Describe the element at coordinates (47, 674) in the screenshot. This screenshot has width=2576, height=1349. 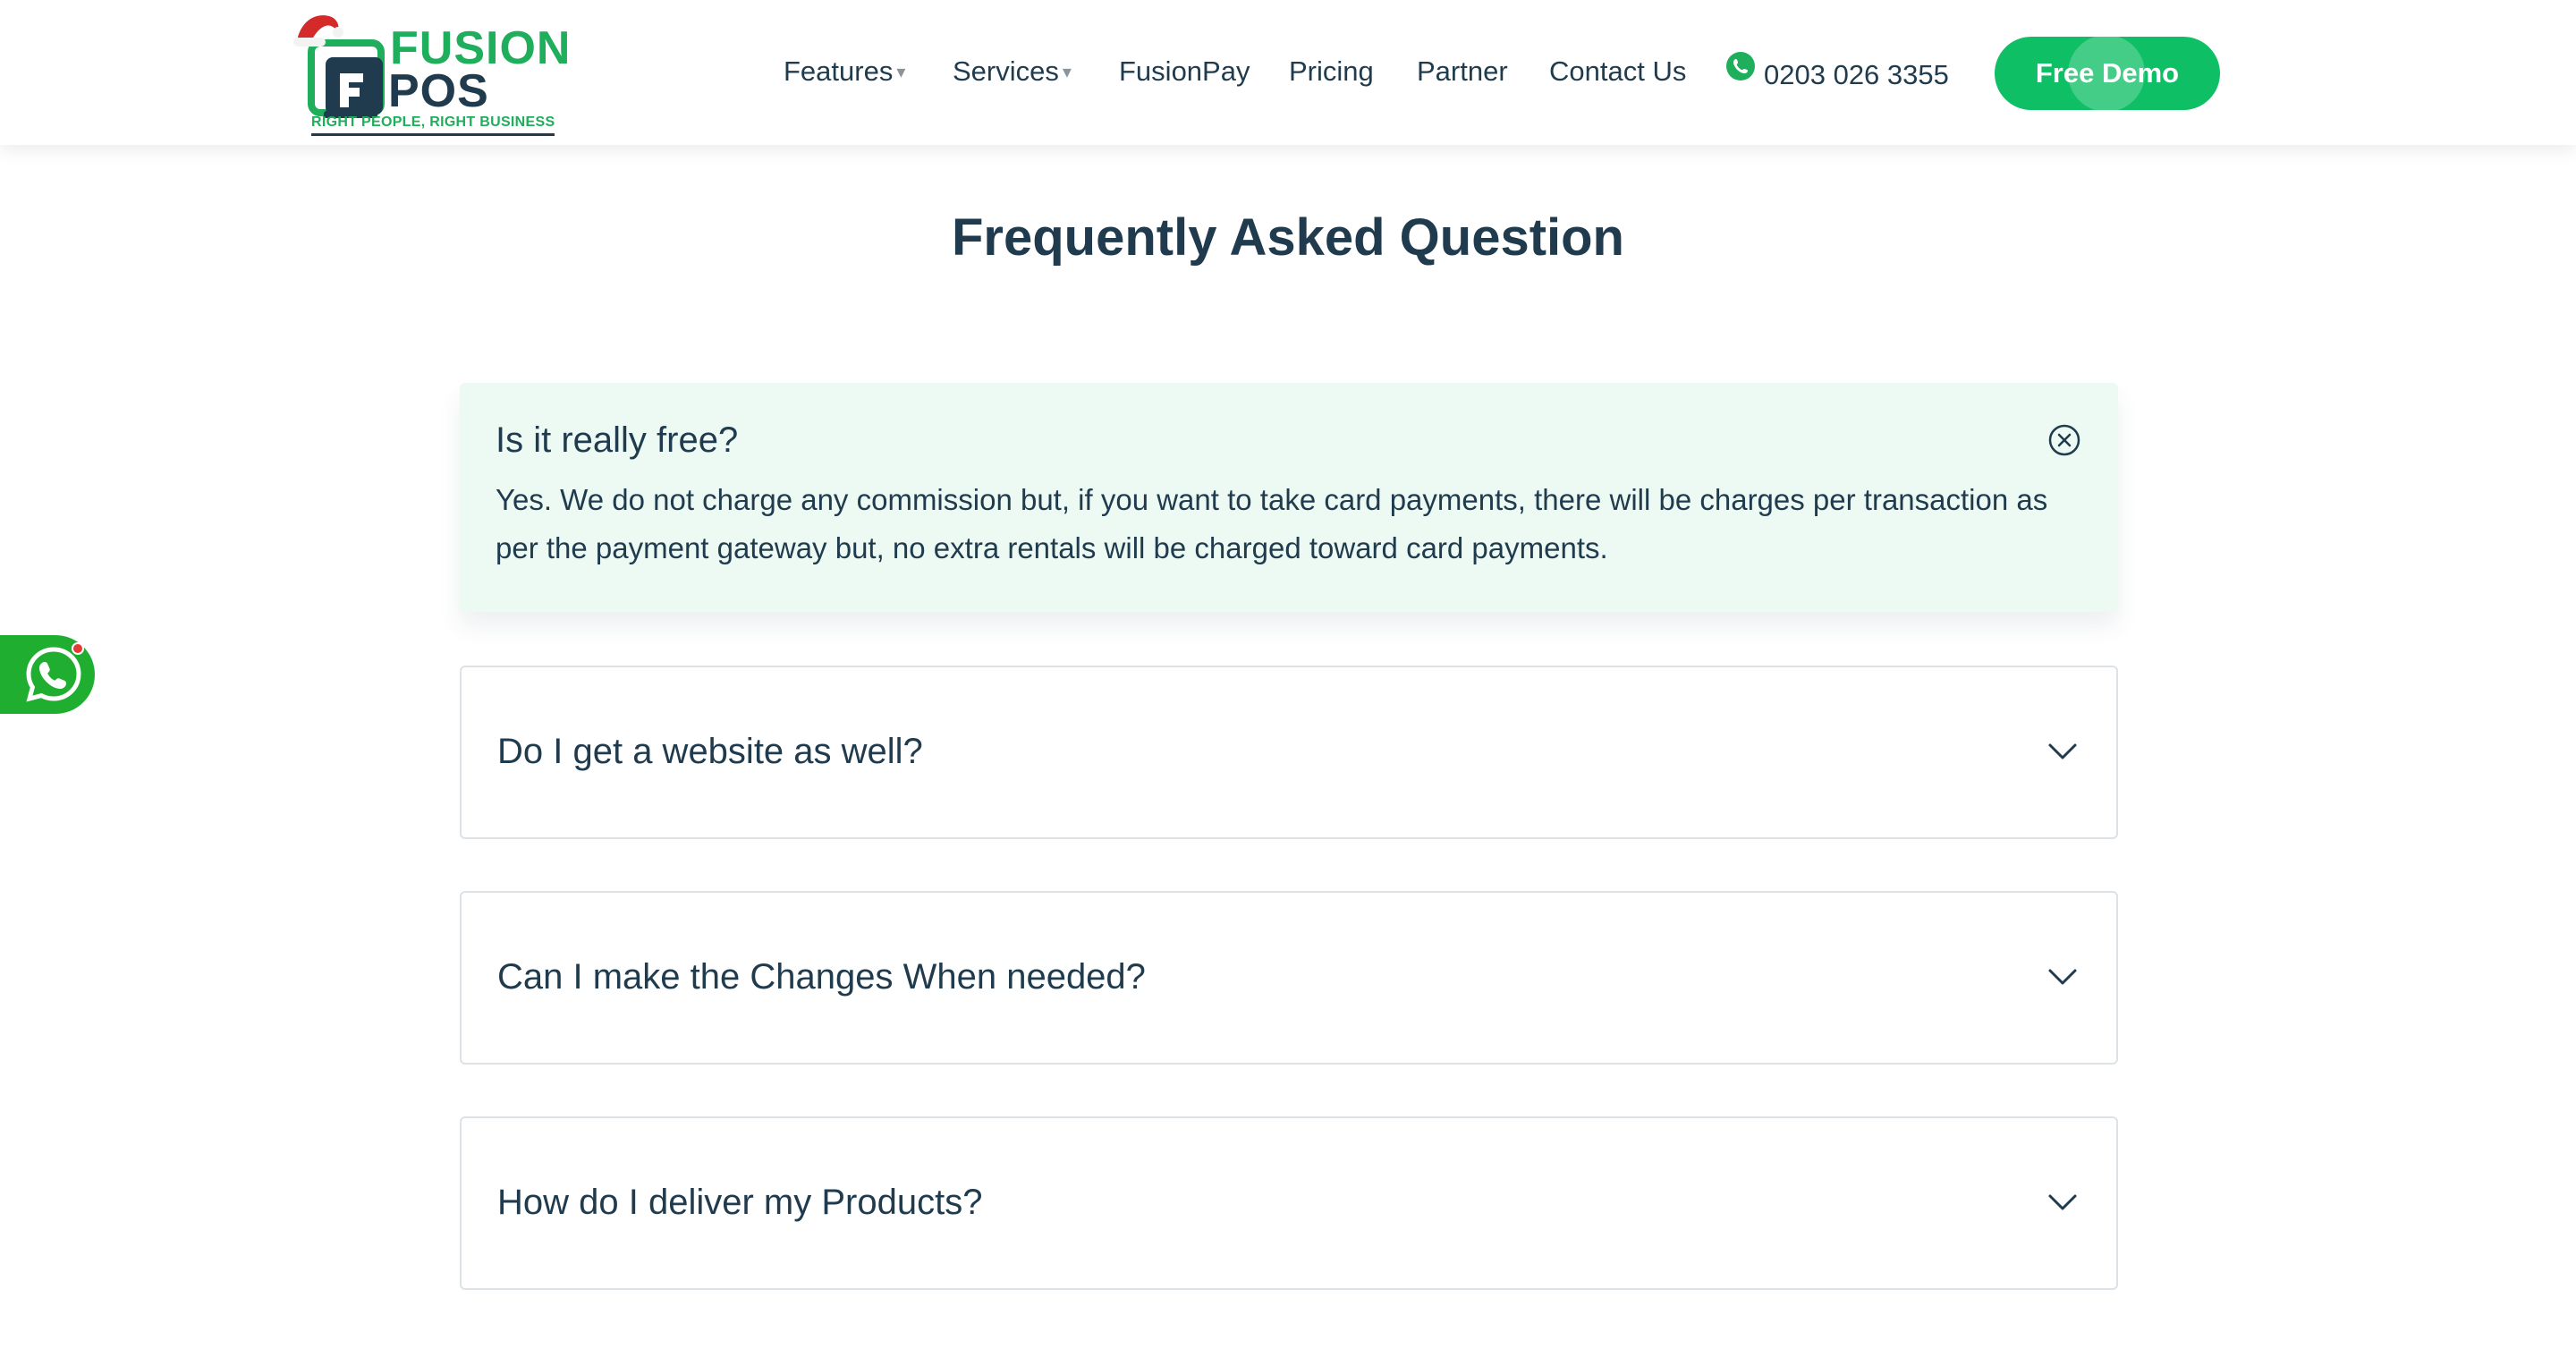
I see `whatsapp-chat-button` at that location.